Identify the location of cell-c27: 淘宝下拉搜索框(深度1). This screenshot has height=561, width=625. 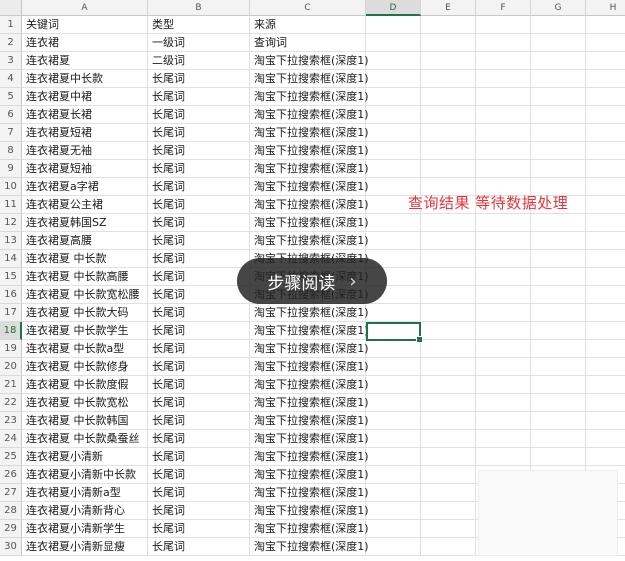
(309, 493).